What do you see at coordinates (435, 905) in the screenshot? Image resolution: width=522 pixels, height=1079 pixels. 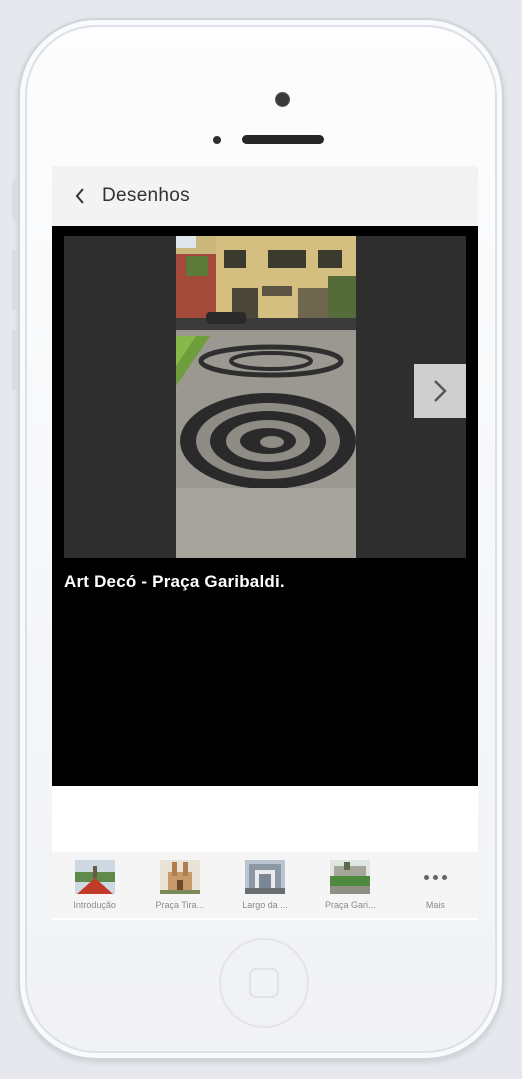 I see `tab-label: Mais` at bounding box center [435, 905].